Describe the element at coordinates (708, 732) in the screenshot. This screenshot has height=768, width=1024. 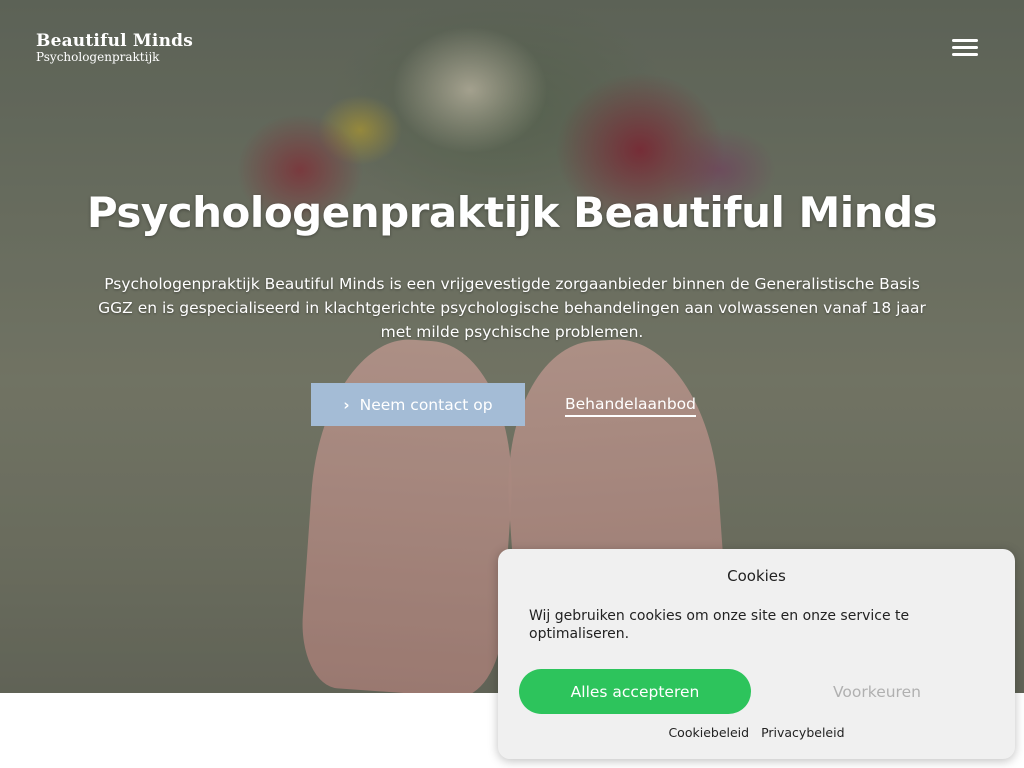
I see `cookie-policy-link: Cookiebeleid` at that location.